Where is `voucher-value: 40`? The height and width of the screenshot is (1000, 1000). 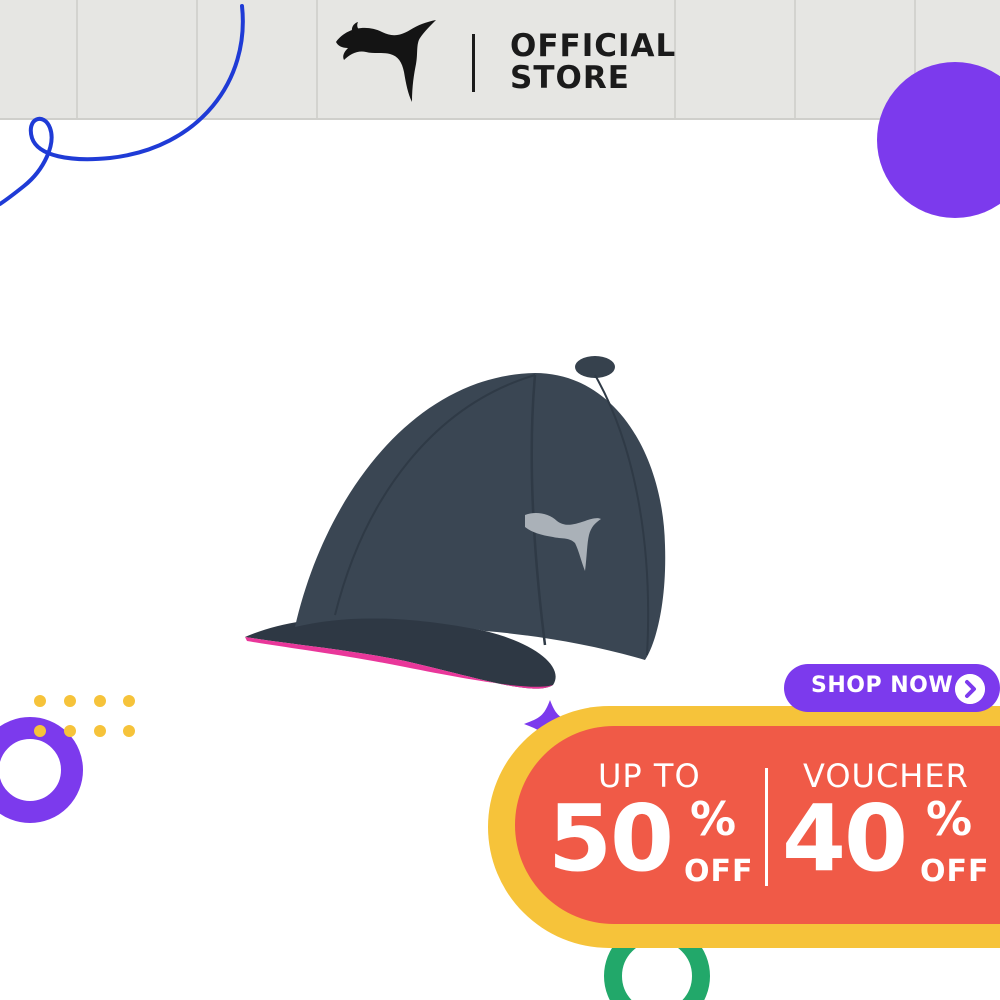
voucher-value: 40 is located at coordinates (845, 838).